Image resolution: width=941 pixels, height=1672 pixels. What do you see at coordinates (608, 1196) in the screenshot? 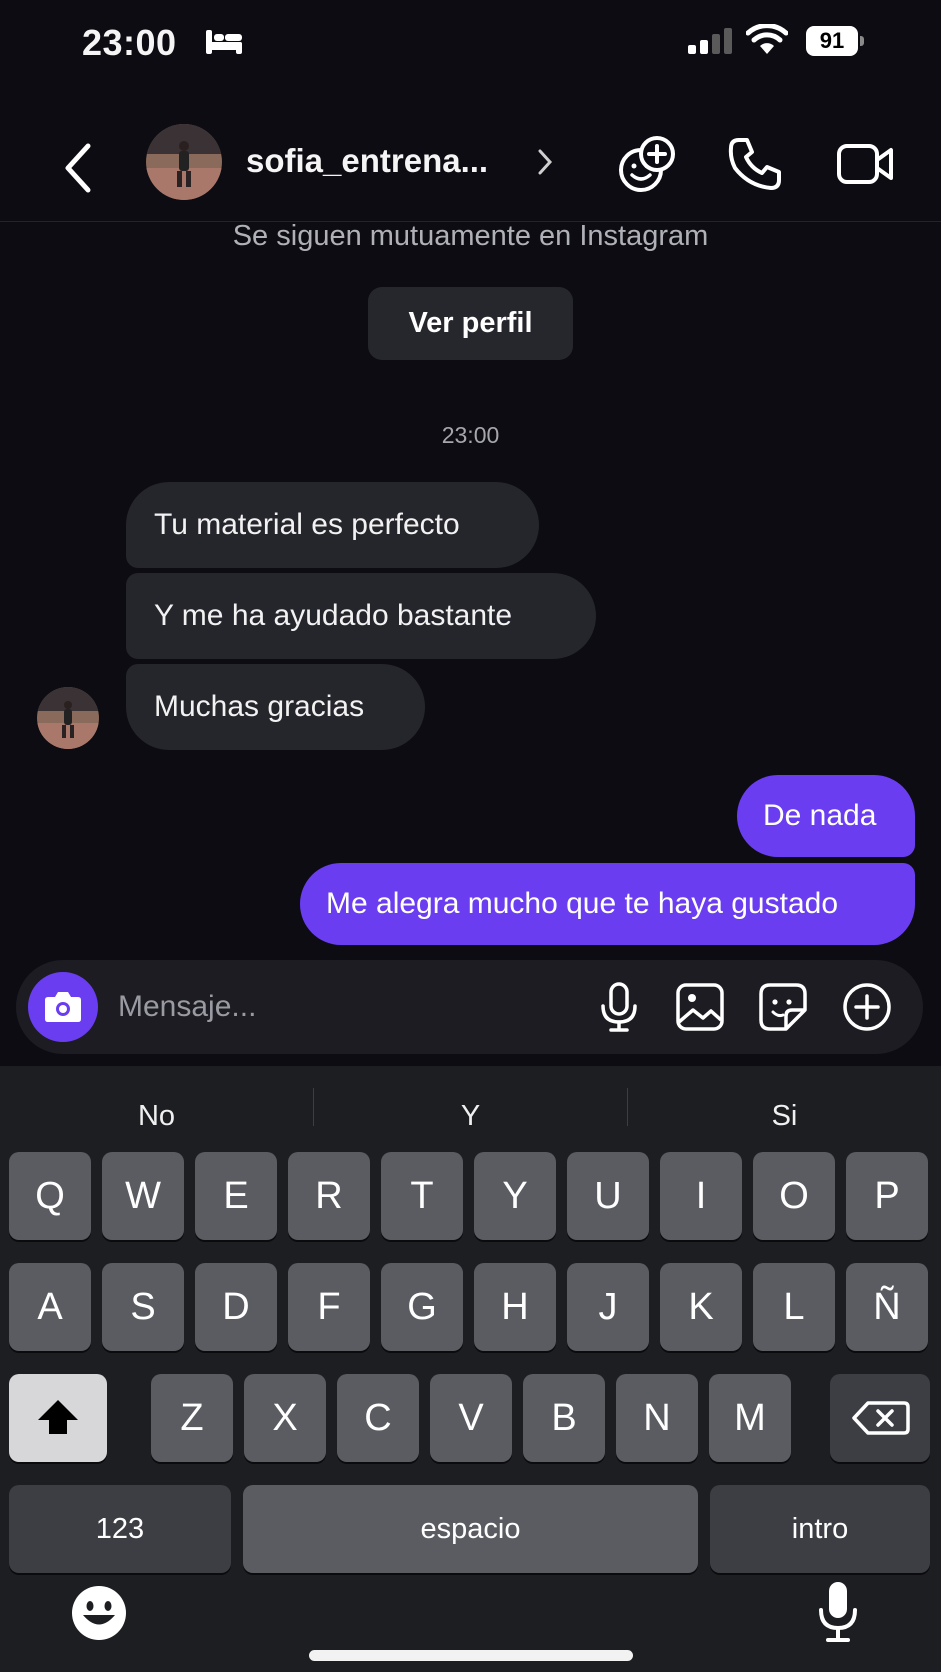
I see `key-u: U` at bounding box center [608, 1196].